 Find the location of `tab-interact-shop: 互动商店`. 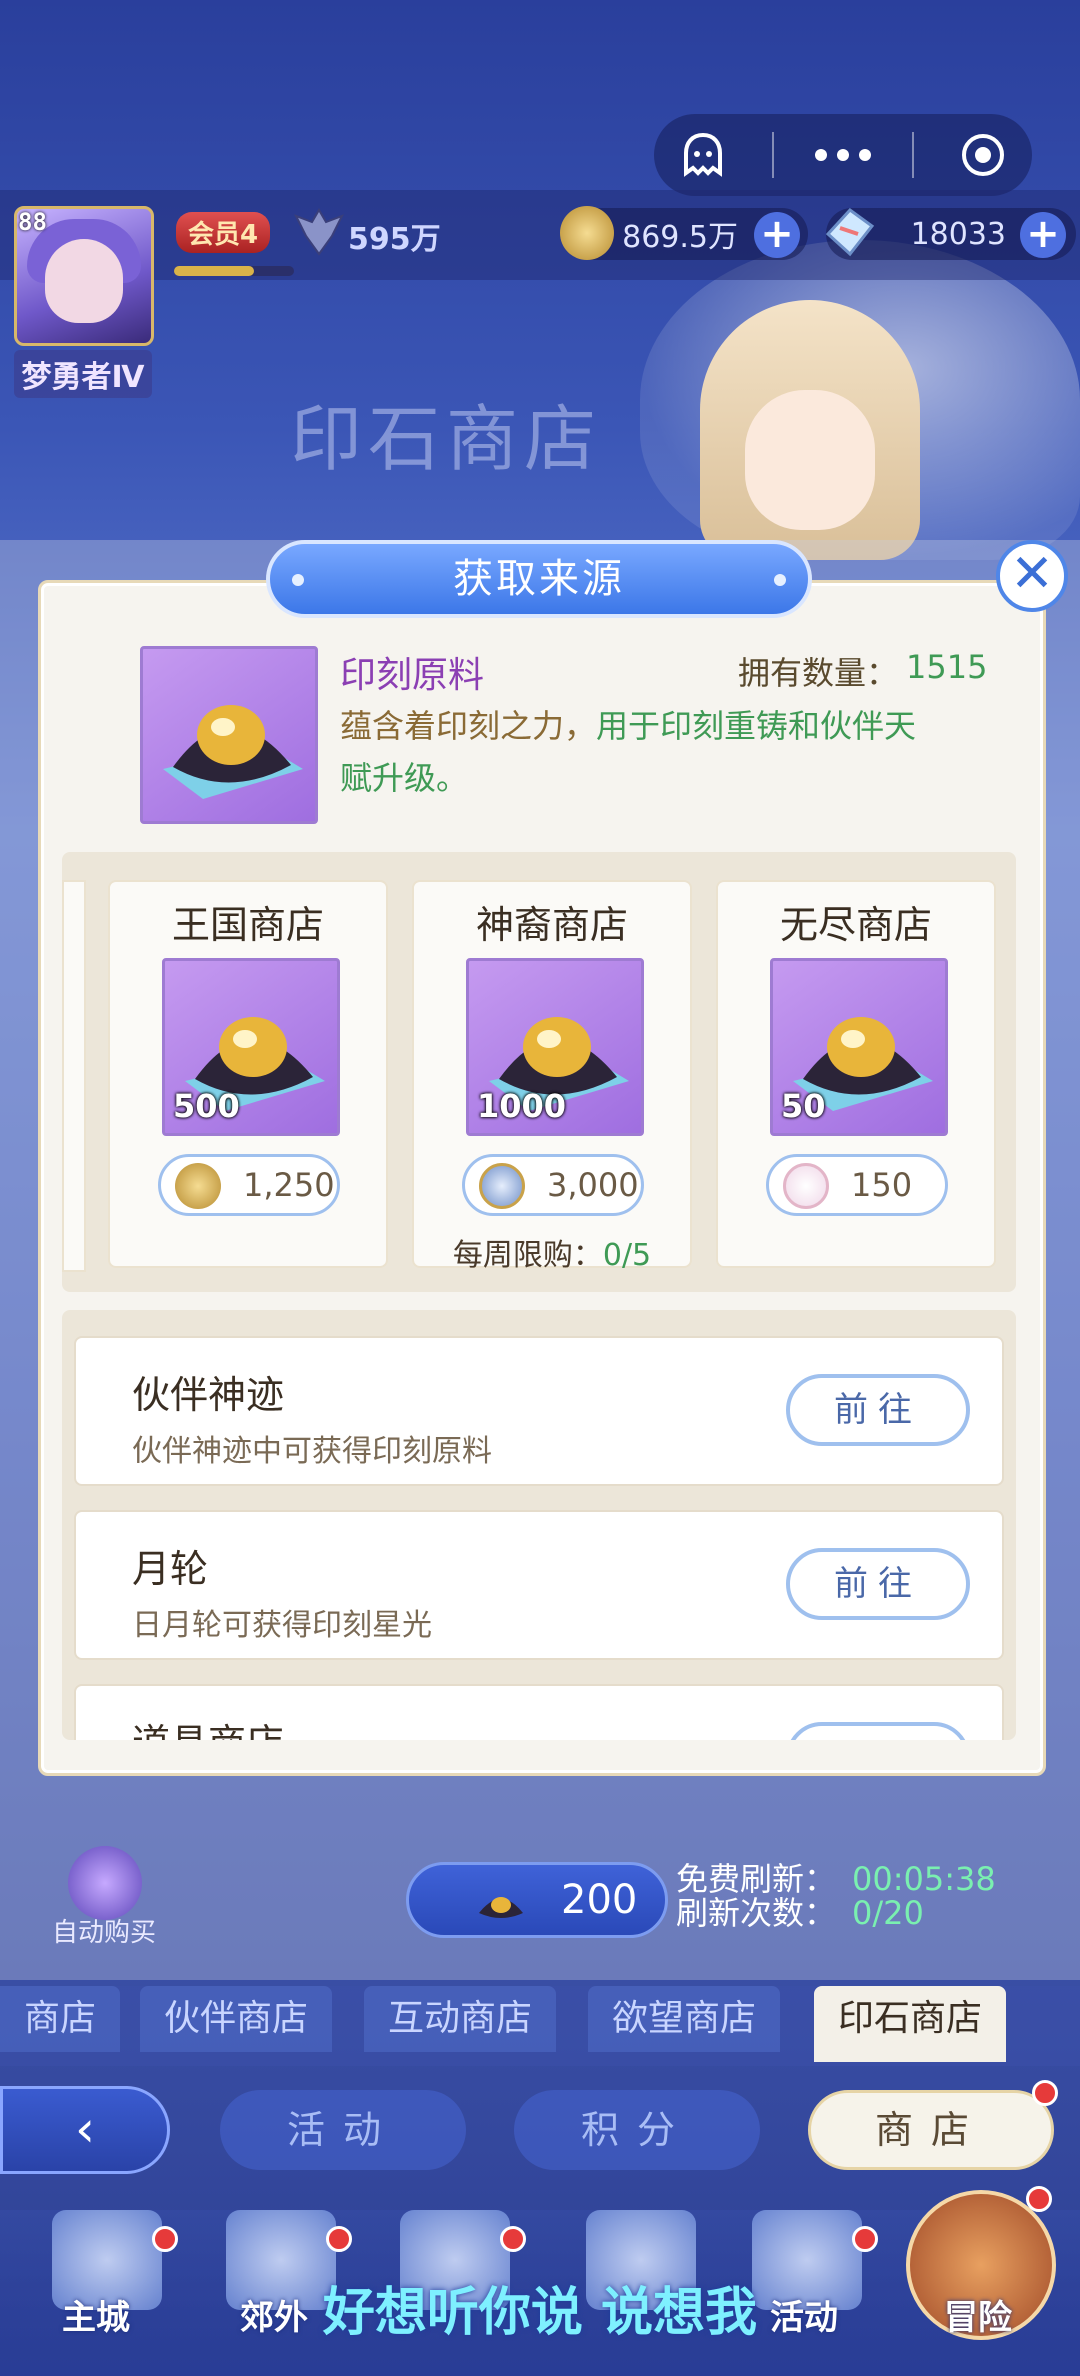

tab-interact-shop: 互动商店 is located at coordinates (460, 2019).